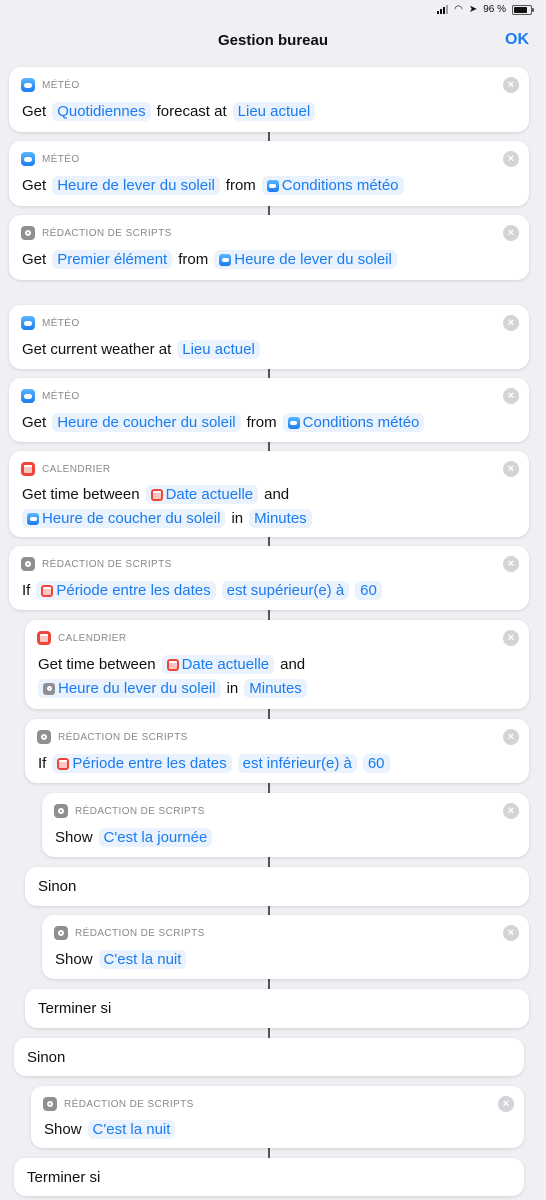 The image size is (546, 1200). I want to click on property-token: Heure de coucher du soleil, so click(146, 422).